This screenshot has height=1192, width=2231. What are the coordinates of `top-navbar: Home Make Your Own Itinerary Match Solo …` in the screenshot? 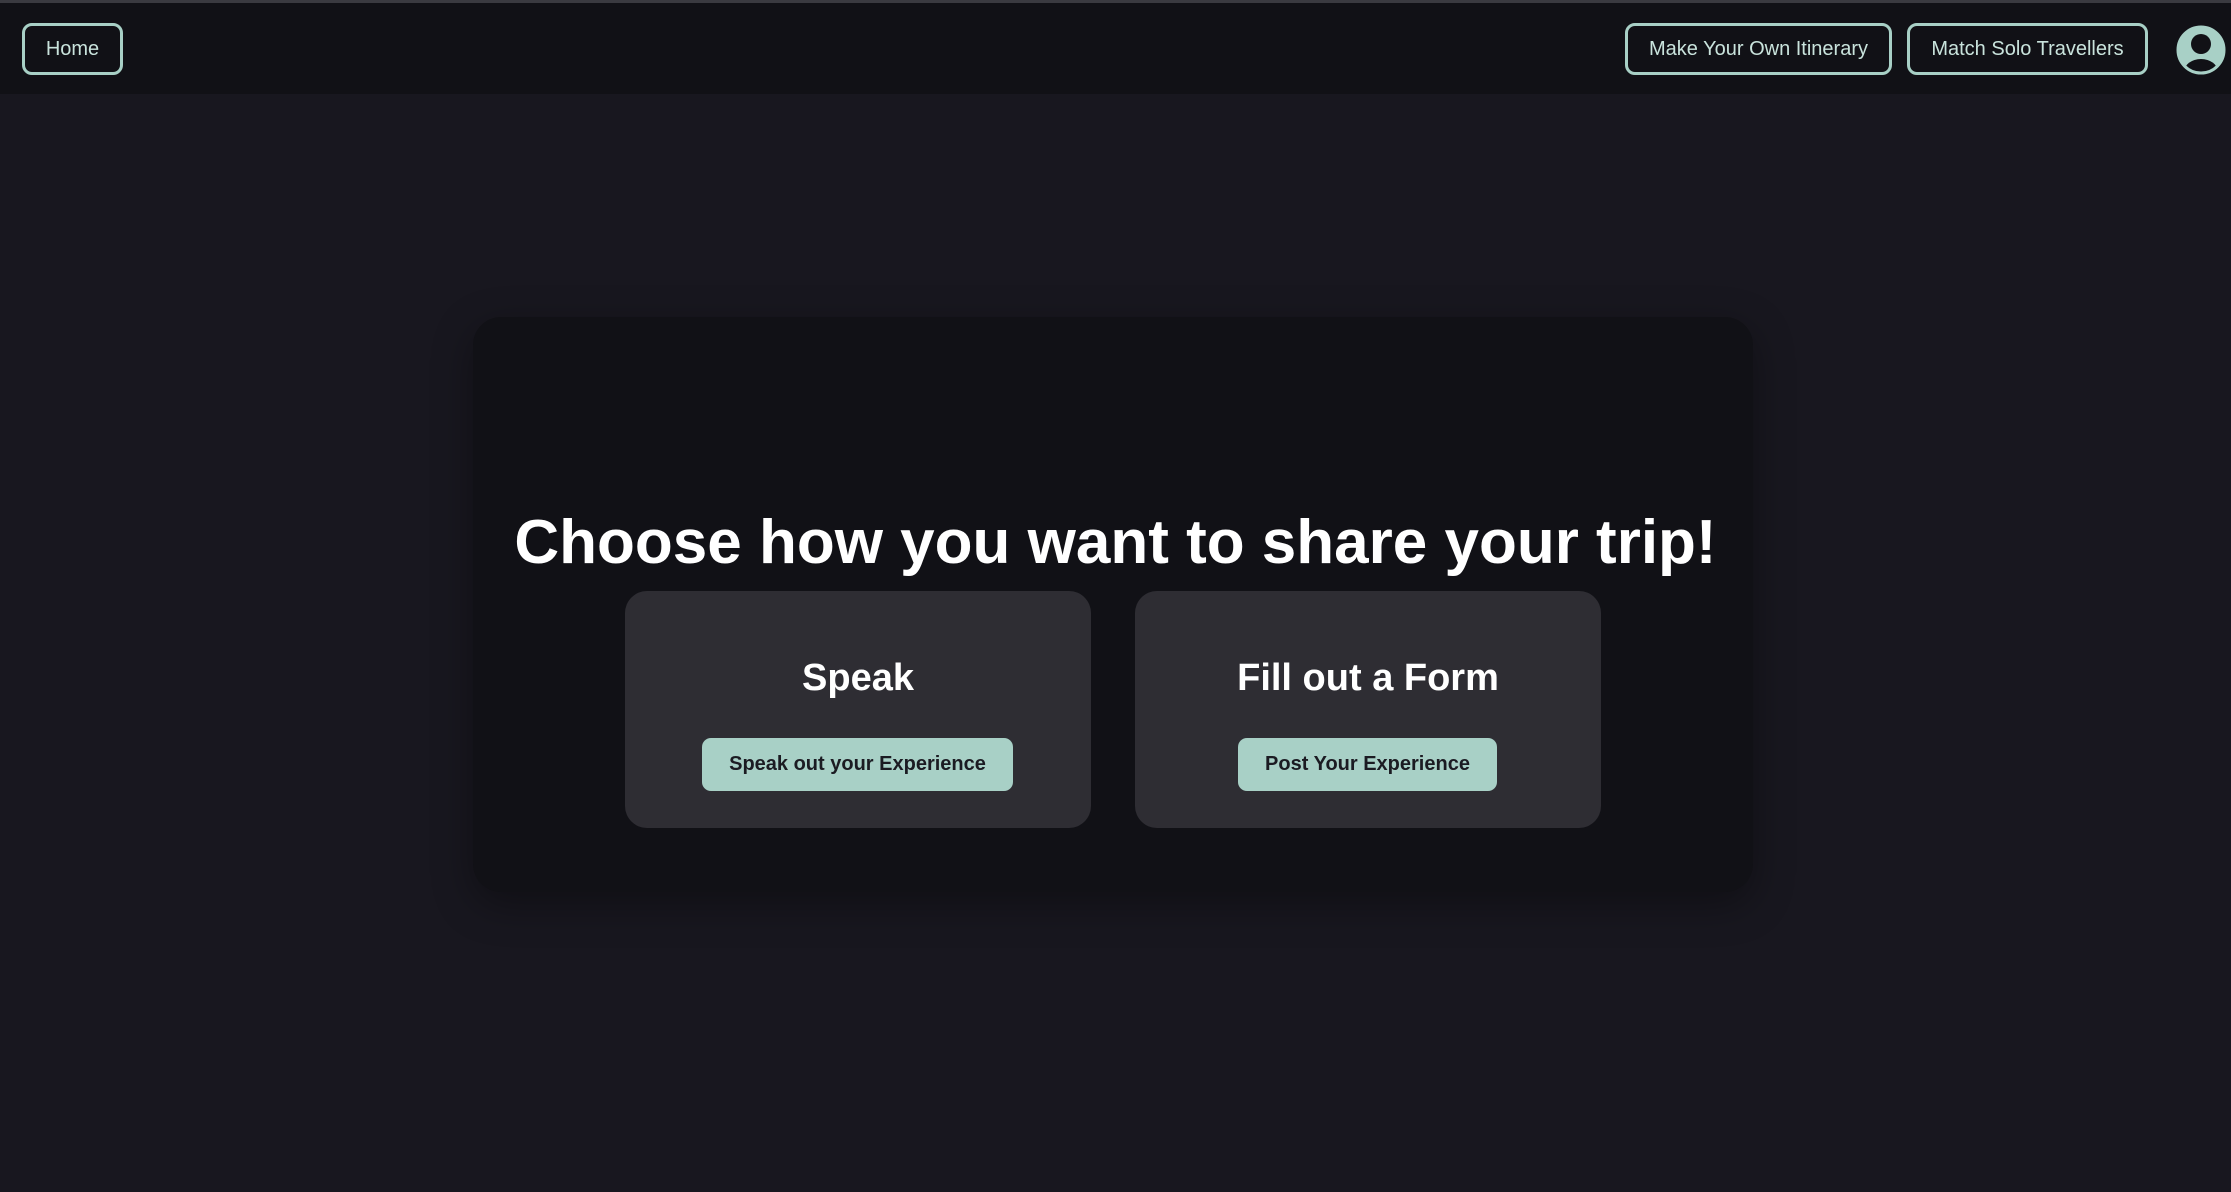 It's located at (1115, 48).